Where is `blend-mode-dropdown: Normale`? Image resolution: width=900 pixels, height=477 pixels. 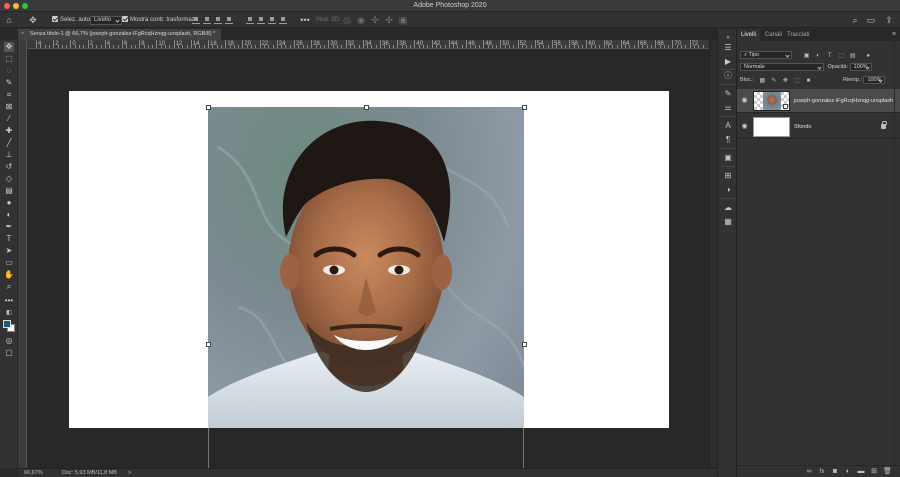 blend-mode-dropdown: Normale is located at coordinates (782, 67).